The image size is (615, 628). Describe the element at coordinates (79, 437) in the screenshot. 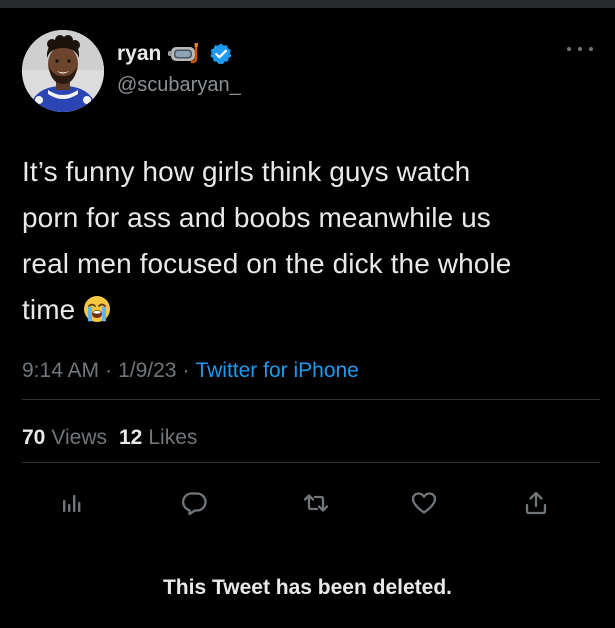

I see `views-label: Views` at that location.